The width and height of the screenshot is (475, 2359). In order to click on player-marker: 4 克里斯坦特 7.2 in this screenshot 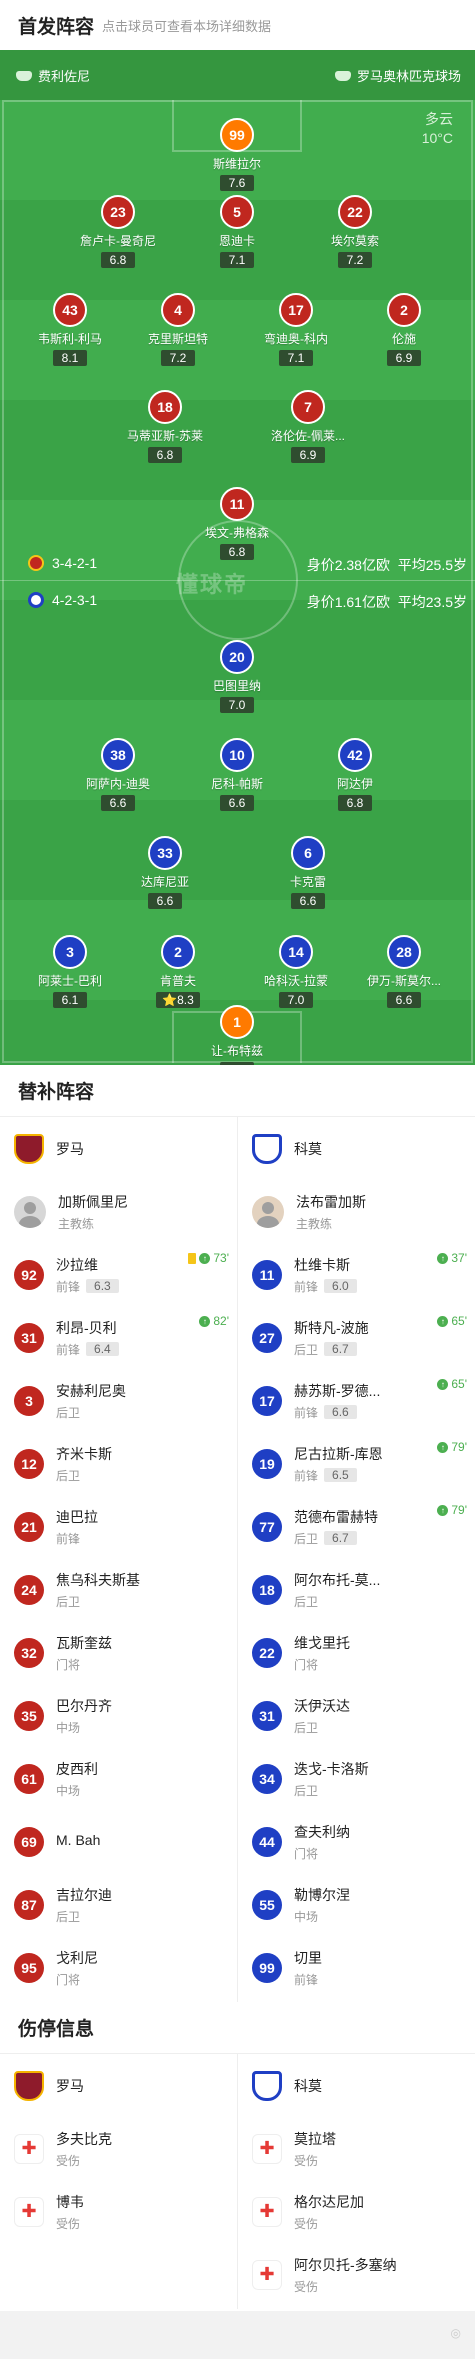, I will do `click(178, 330)`.